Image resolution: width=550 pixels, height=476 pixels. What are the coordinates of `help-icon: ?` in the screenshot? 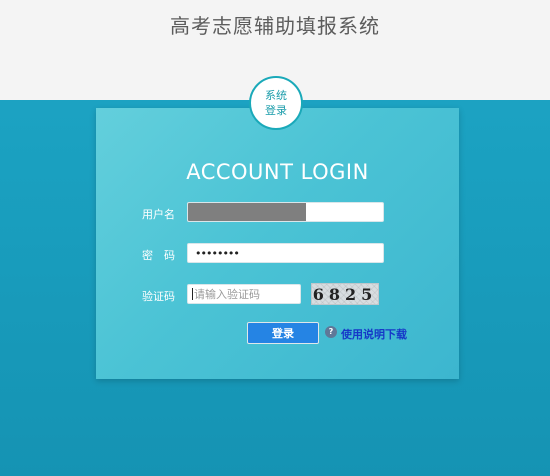 It's located at (331, 332).